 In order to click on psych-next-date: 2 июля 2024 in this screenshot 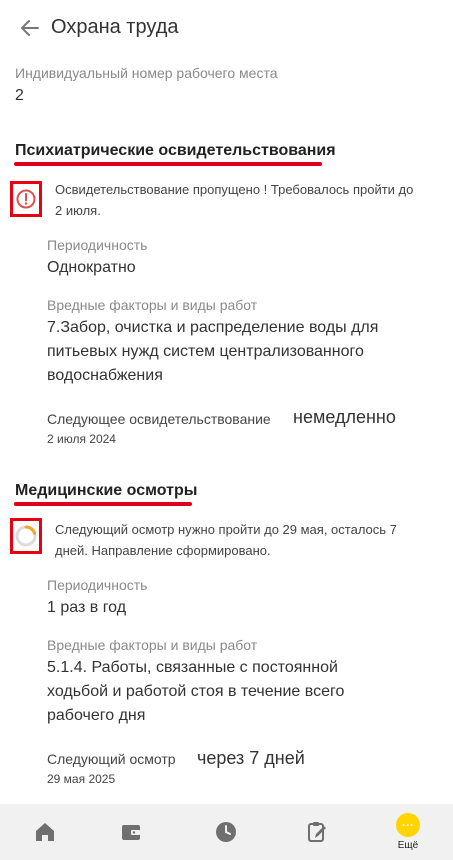, I will do `click(81, 439)`.